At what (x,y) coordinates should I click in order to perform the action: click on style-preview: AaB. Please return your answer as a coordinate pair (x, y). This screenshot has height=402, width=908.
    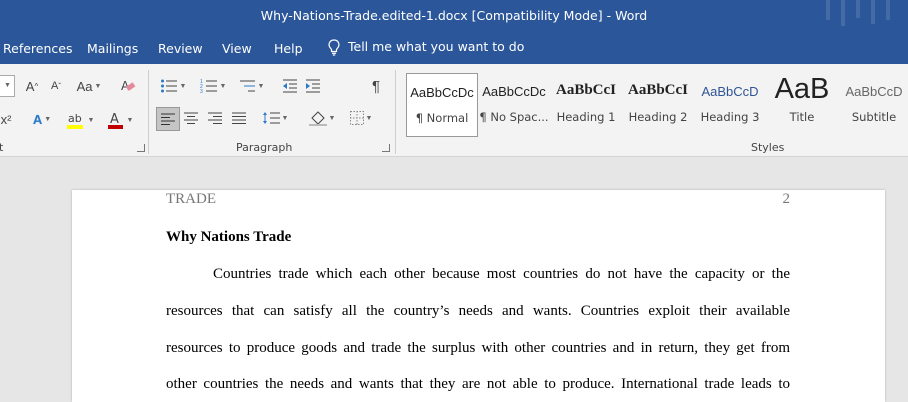
    Looking at the image, I should click on (802, 89).